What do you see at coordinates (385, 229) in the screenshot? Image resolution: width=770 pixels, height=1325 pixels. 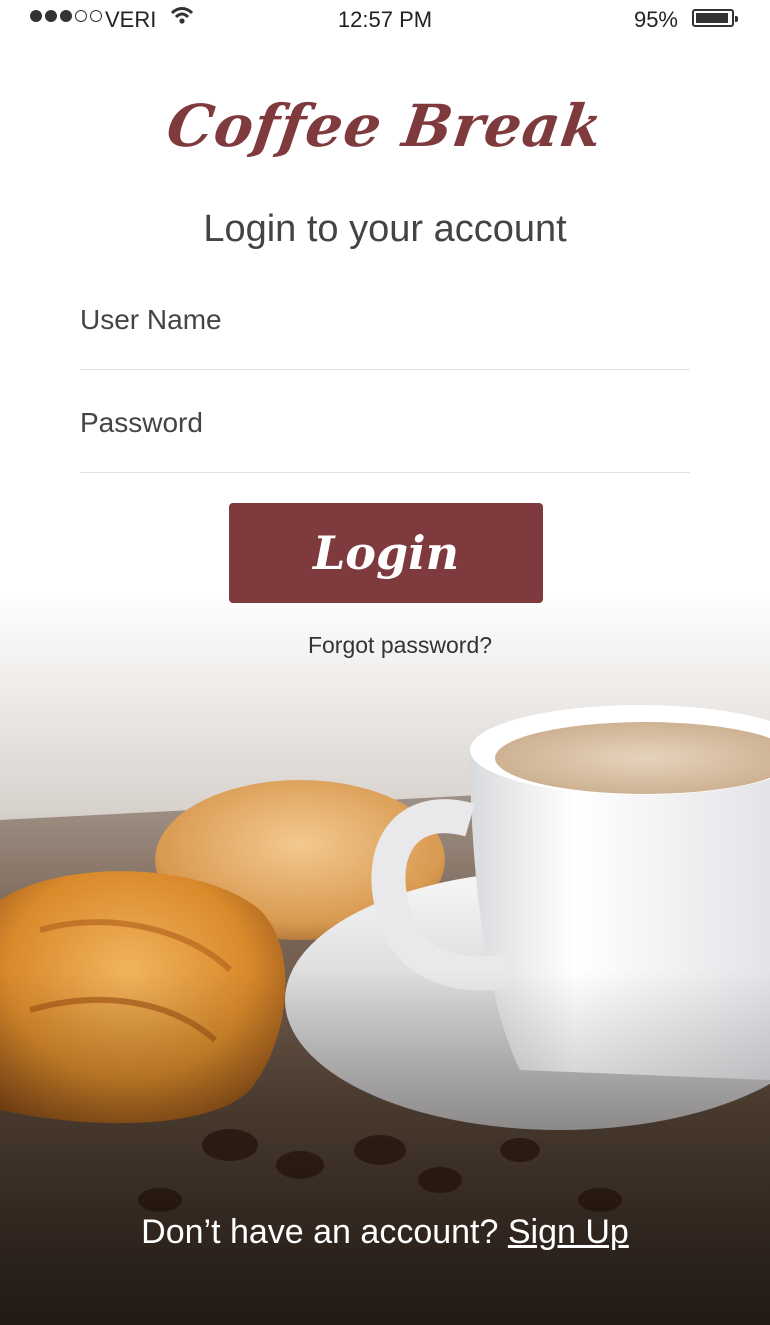 I see `page-title: Login to your account` at bounding box center [385, 229].